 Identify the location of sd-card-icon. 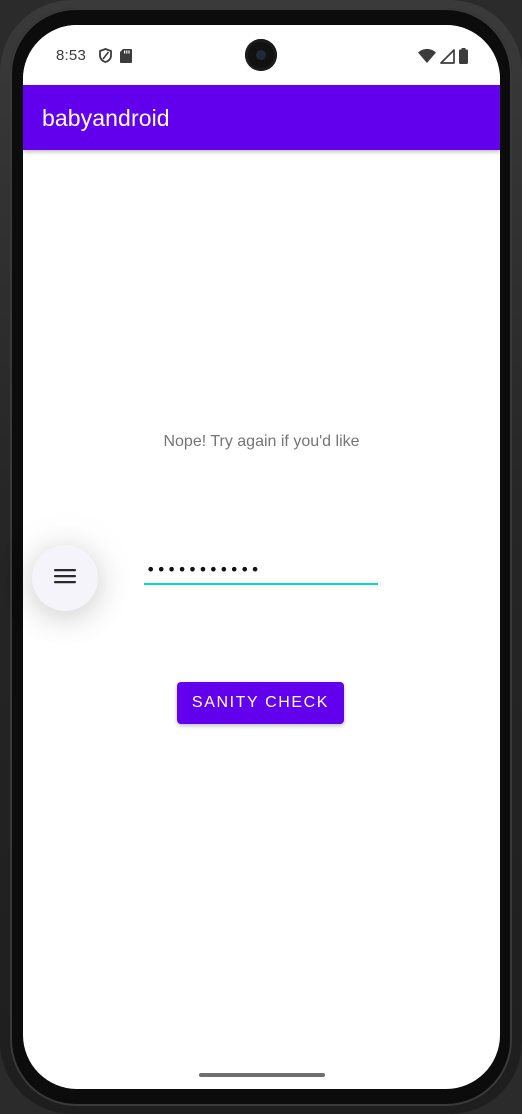
(126, 58).